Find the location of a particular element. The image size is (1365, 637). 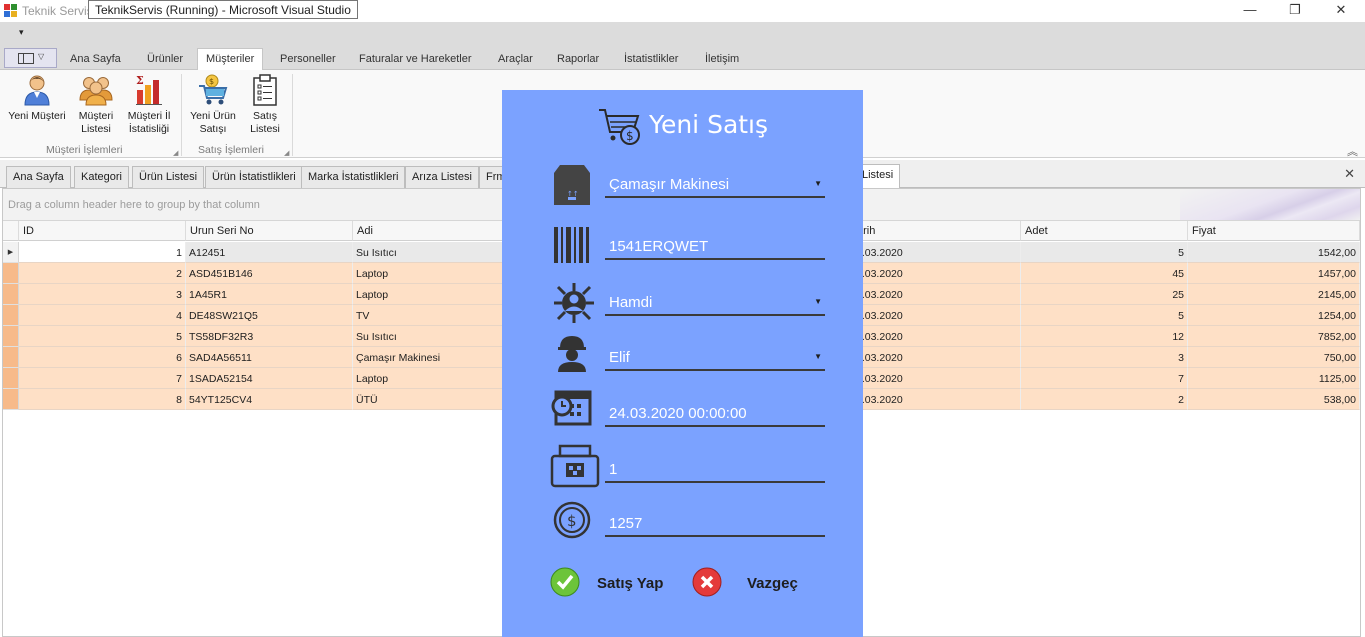

quantity-value: 1 is located at coordinates (613, 469).